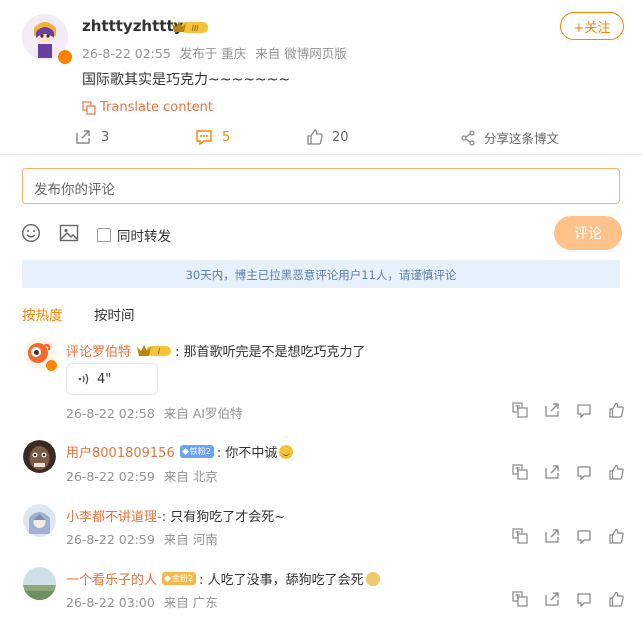 The height and width of the screenshot is (628, 643). I want to click on repost-checkbox-label: 同时转发, so click(144, 237).